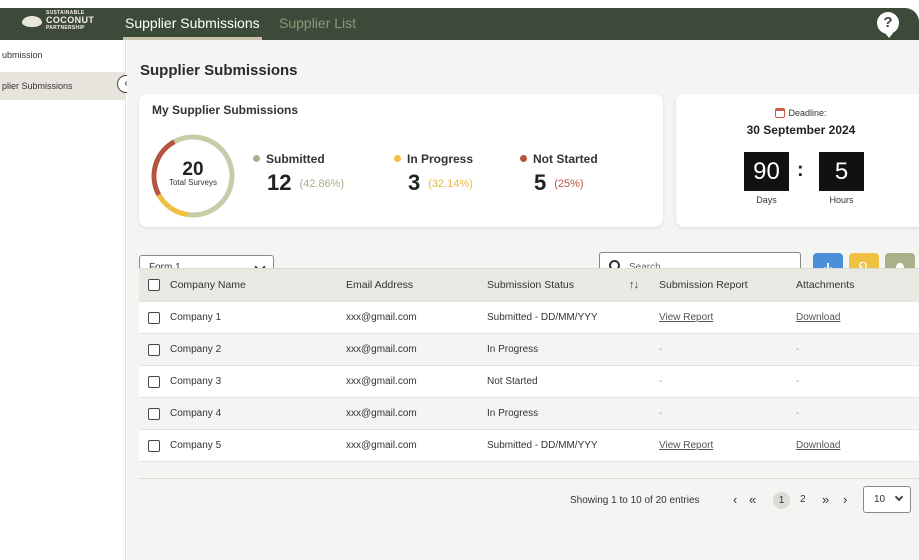 Image resolution: width=919 pixels, height=560 pixels. I want to click on countdown-hours-label: Hours, so click(841, 200).